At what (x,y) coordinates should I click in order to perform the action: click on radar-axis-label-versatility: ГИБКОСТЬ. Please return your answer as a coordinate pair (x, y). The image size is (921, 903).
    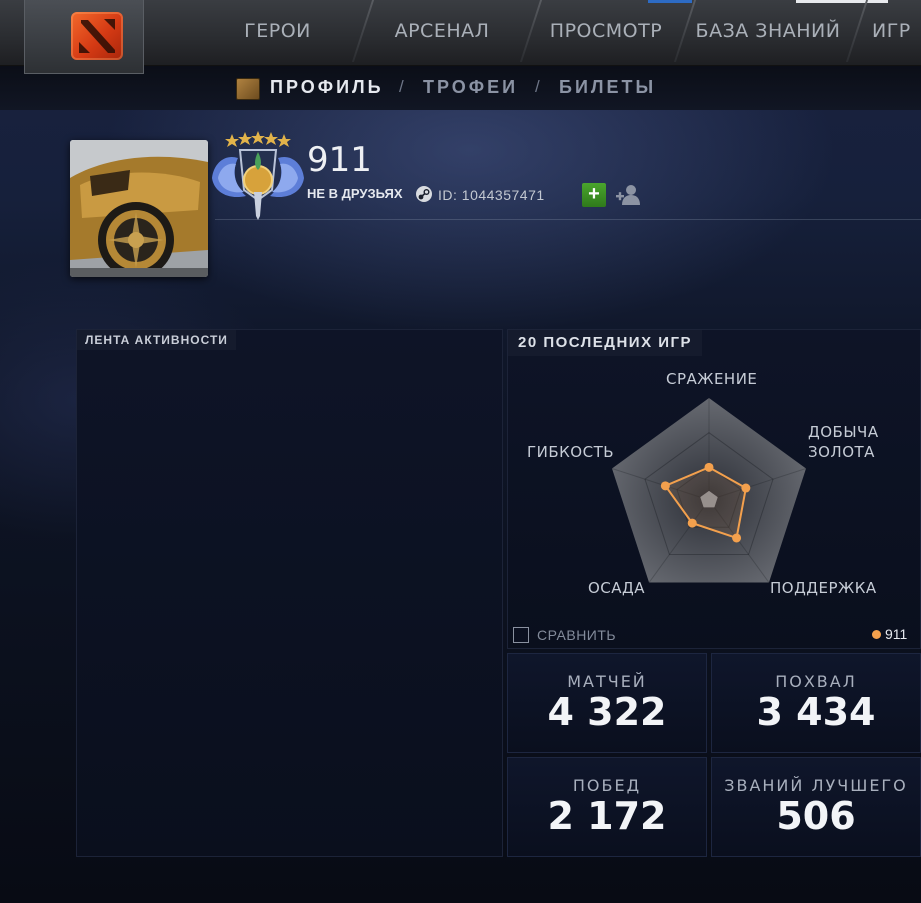
    Looking at the image, I should click on (571, 452).